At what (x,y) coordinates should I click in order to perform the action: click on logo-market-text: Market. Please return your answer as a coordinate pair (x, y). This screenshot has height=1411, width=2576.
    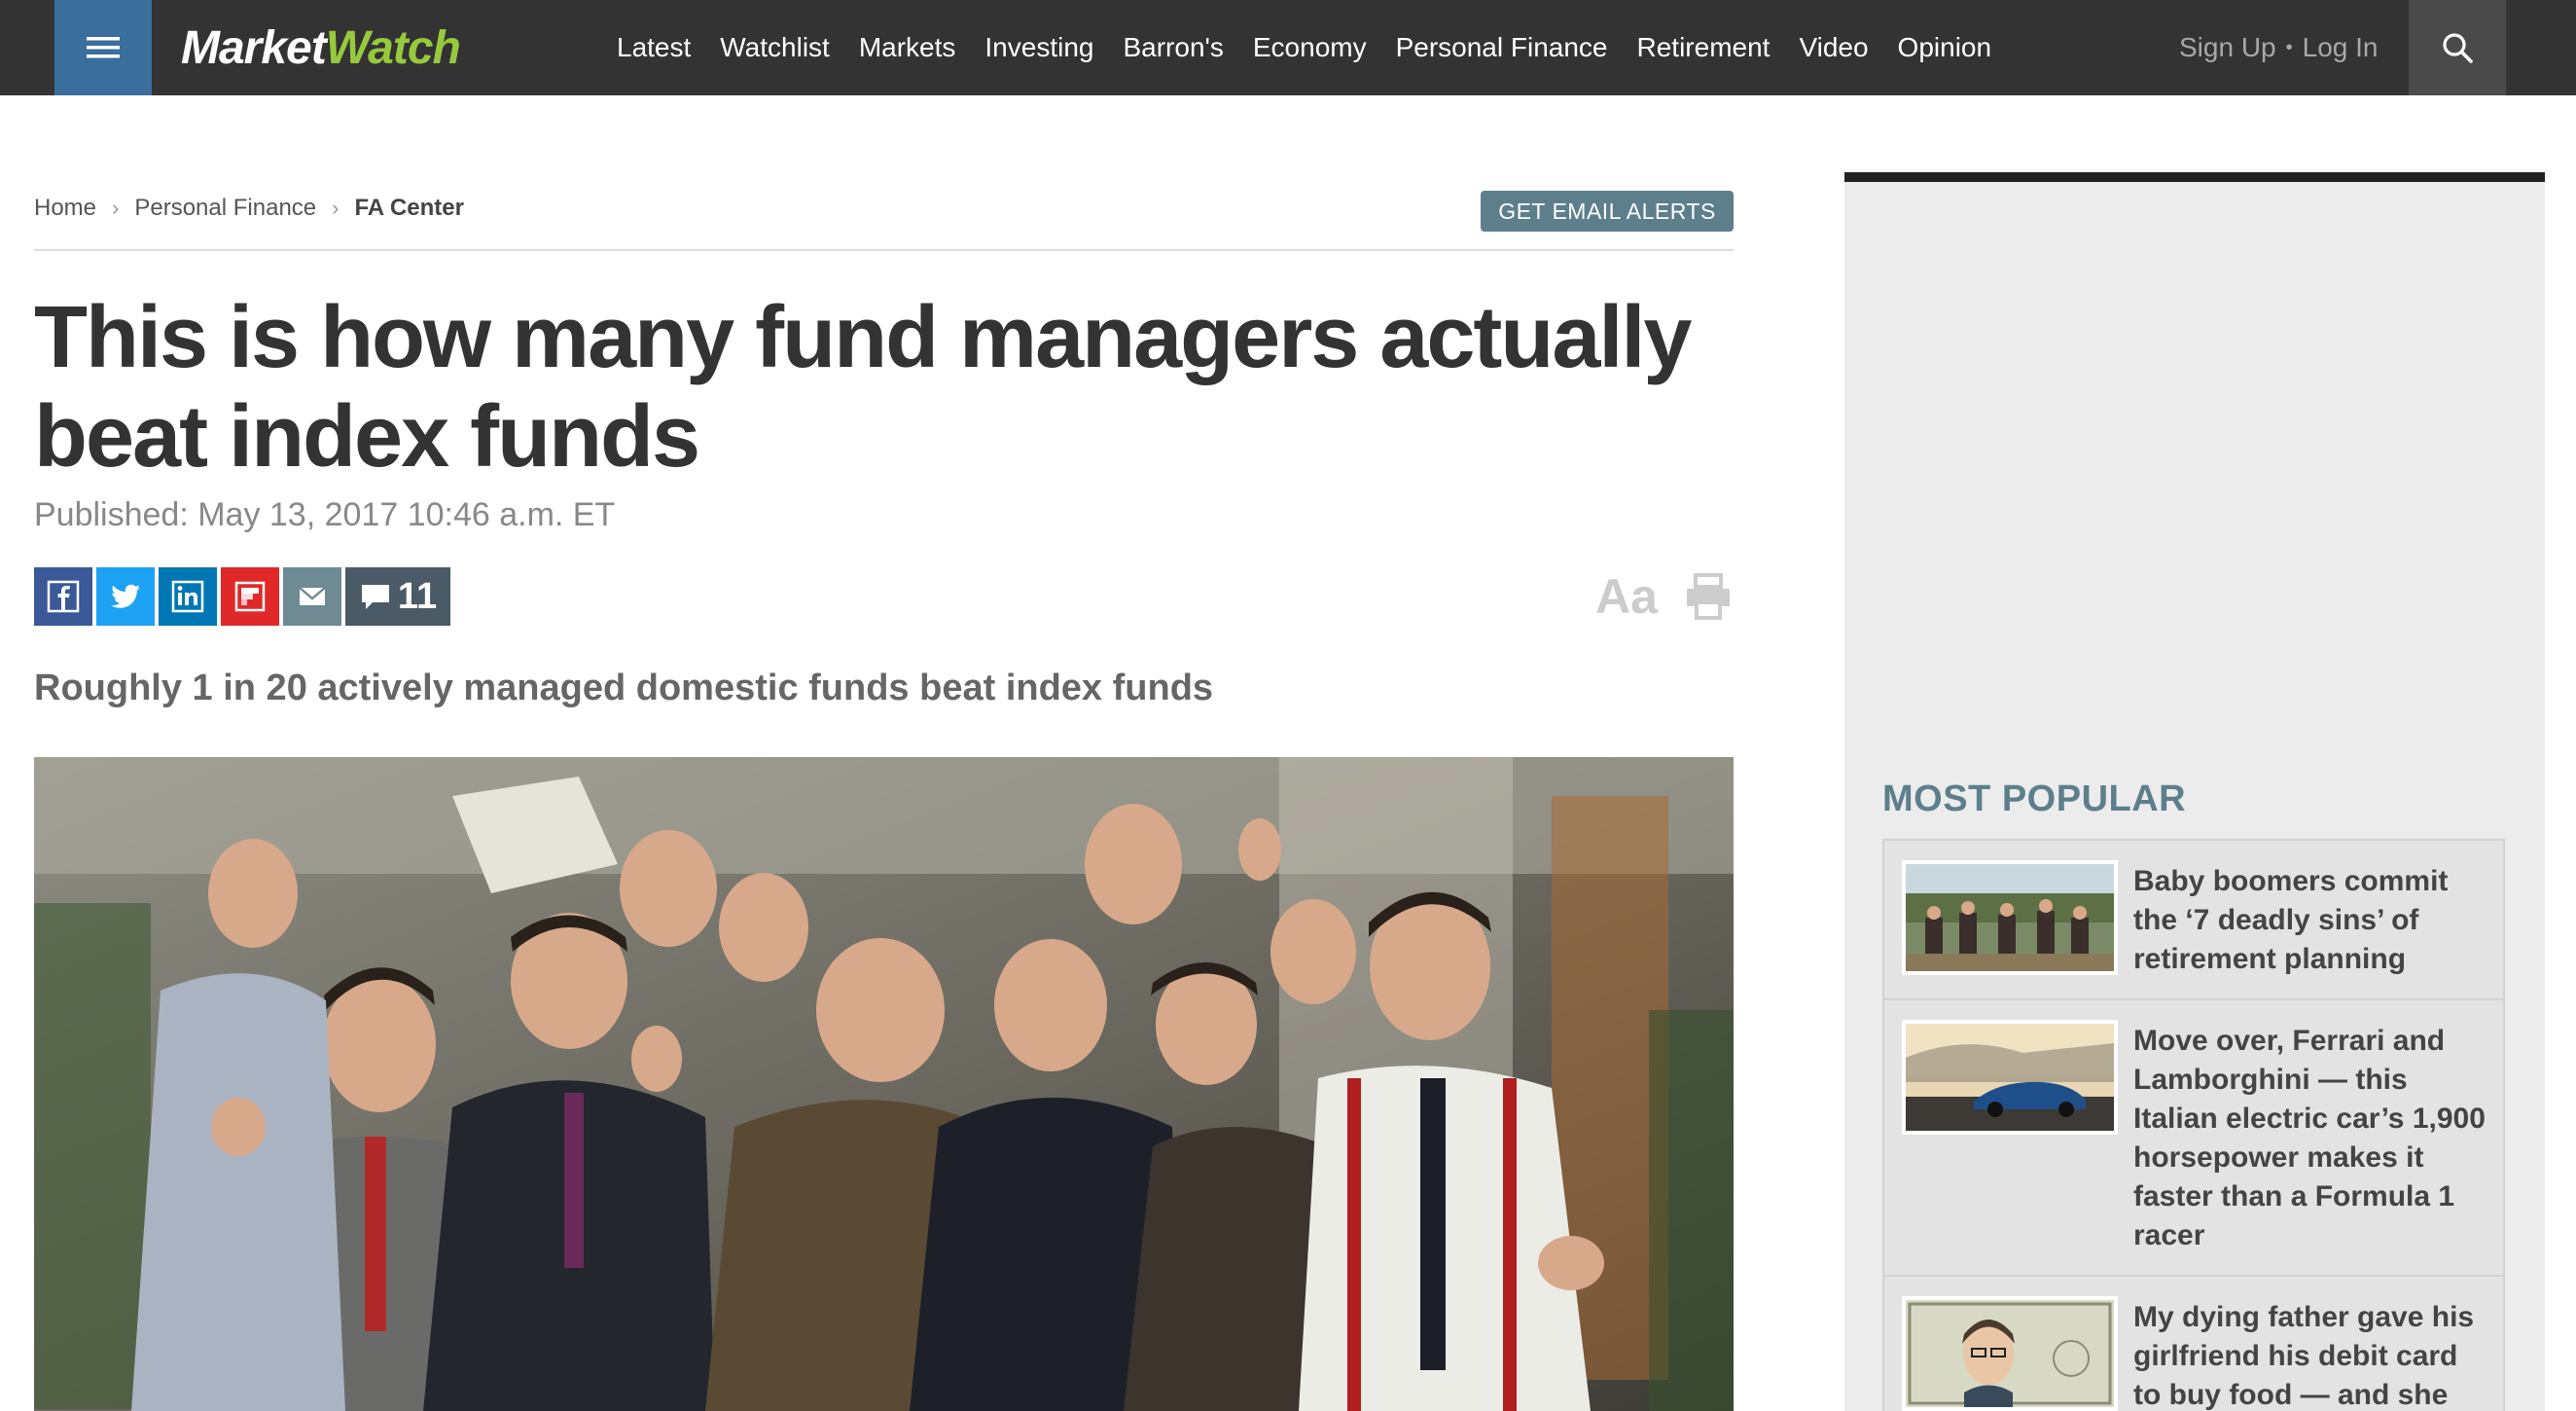
    Looking at the image, I should click on (254, 47).